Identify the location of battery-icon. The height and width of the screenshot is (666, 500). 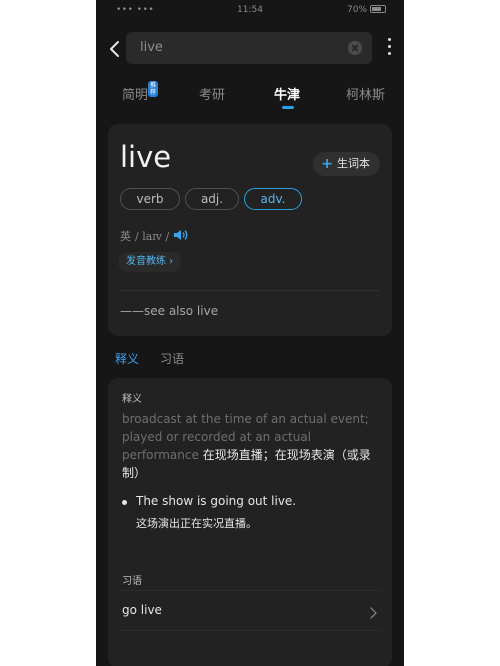
(378, 9).